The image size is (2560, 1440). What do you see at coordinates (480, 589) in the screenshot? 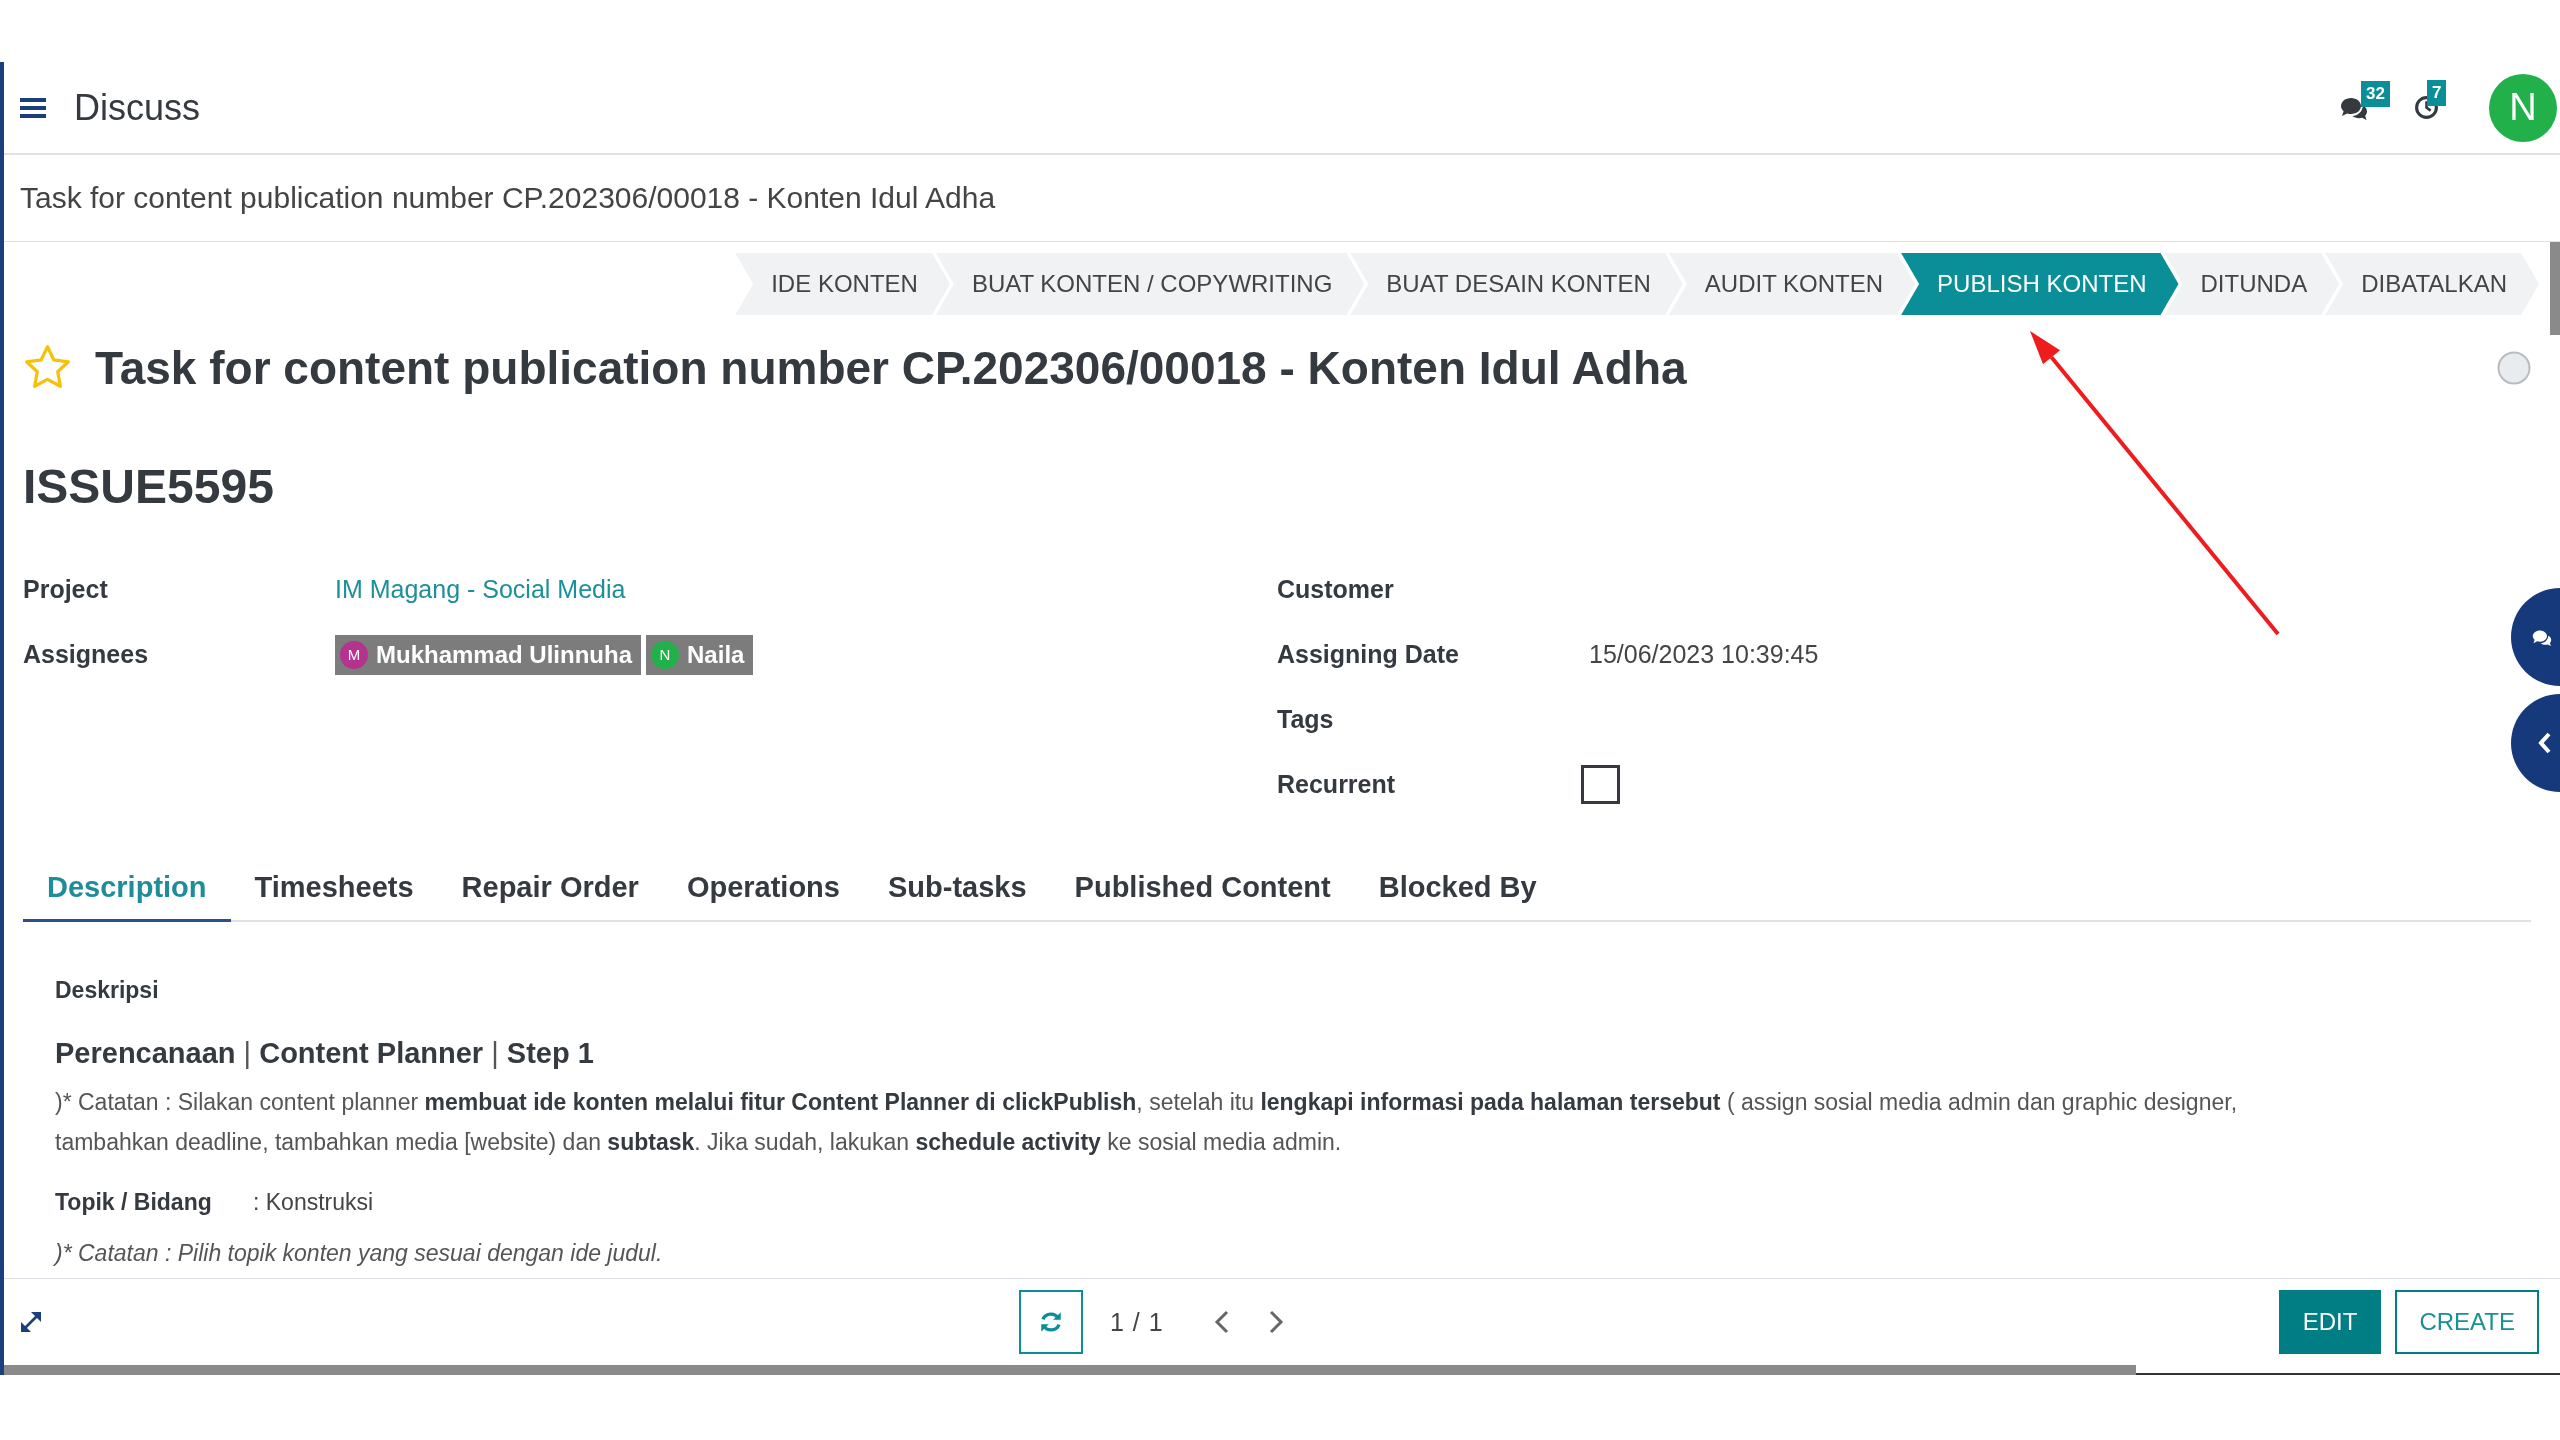
I see `project-link: IM Magang - Social Media` at bounding box center [480, 589].